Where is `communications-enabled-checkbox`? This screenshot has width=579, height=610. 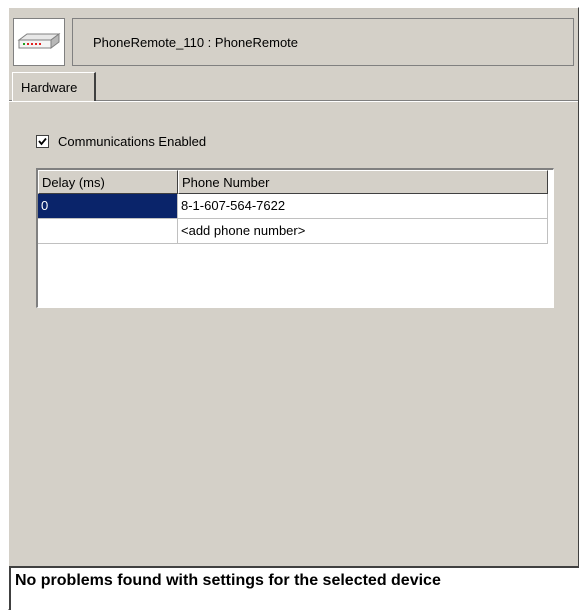 communications-enabled-checkbox is located at coordinates (42, 141).